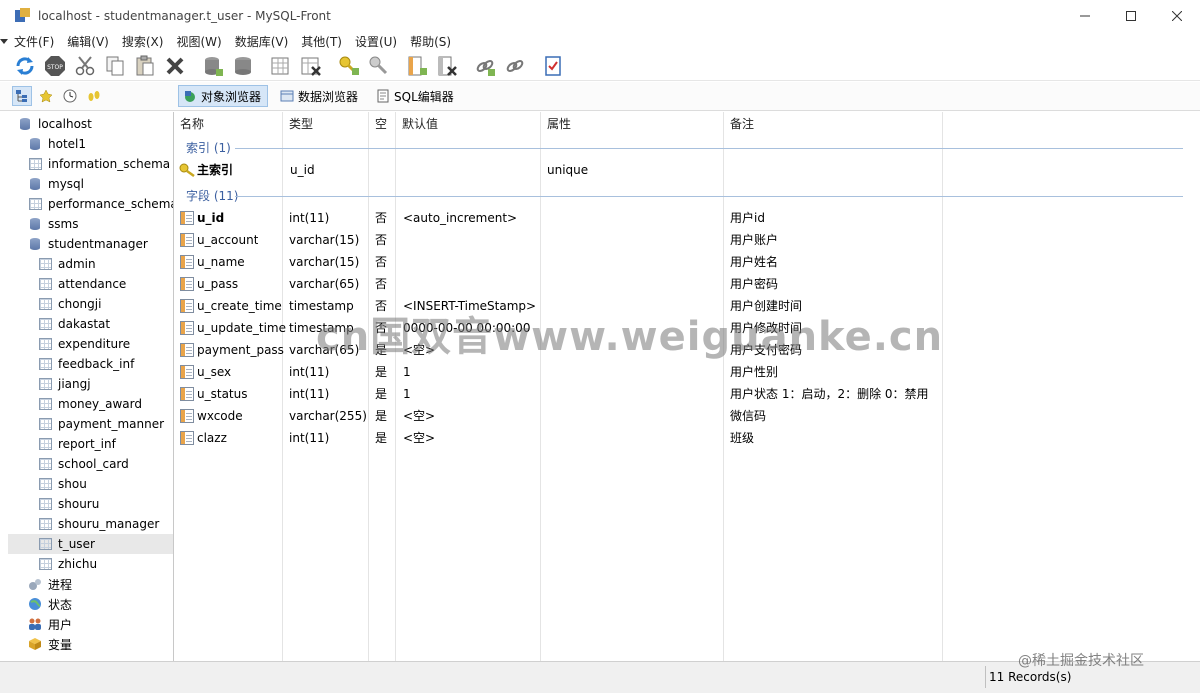 This screenshot has width=1200, height=693. What do you see at coordinates (90, 464) in the screenshot?
I see `tree-item-table: school_card` at bounding box center [90, 464].